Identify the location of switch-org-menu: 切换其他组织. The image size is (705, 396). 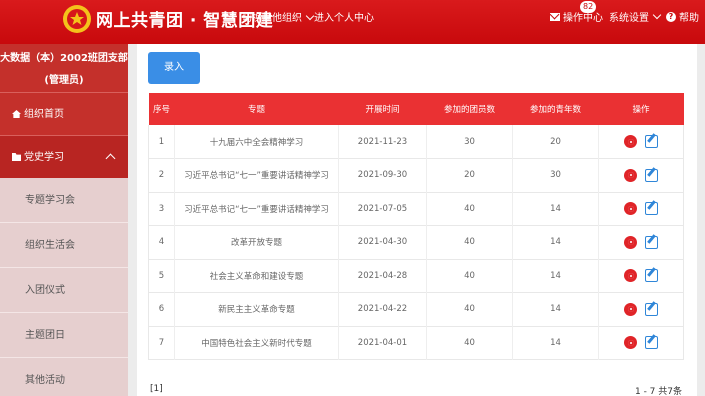
(278, 16).